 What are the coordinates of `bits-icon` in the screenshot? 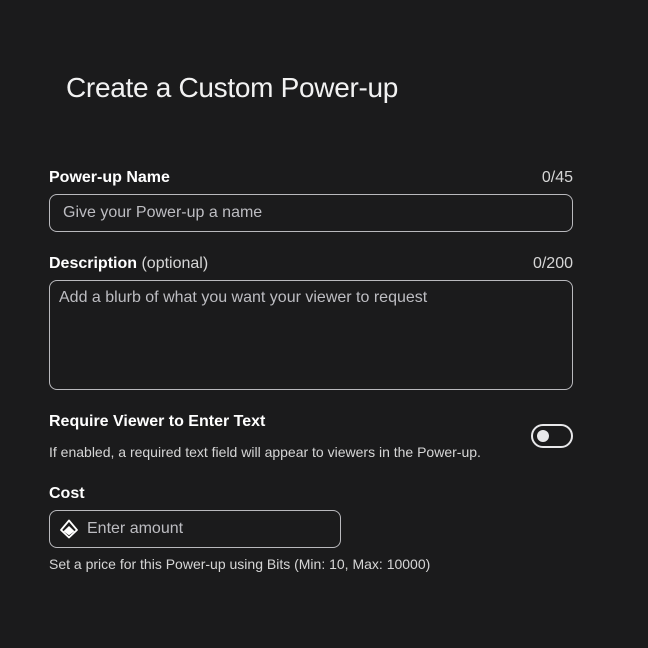 It's located at (69, 529).